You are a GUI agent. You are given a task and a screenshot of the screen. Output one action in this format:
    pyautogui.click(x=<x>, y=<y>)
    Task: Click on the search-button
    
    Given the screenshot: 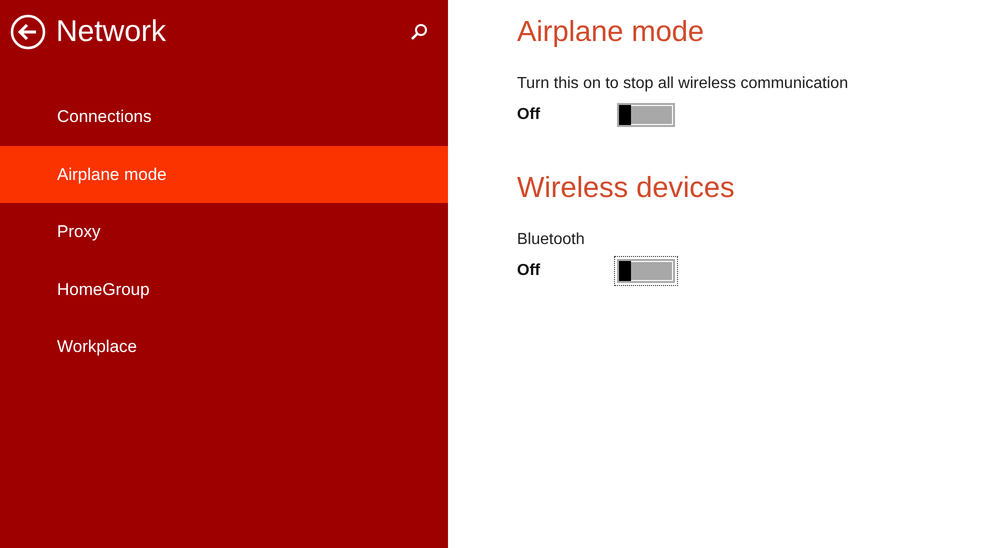 What is the action you would take?
    pyautogui.click(x=419, y=32)
    